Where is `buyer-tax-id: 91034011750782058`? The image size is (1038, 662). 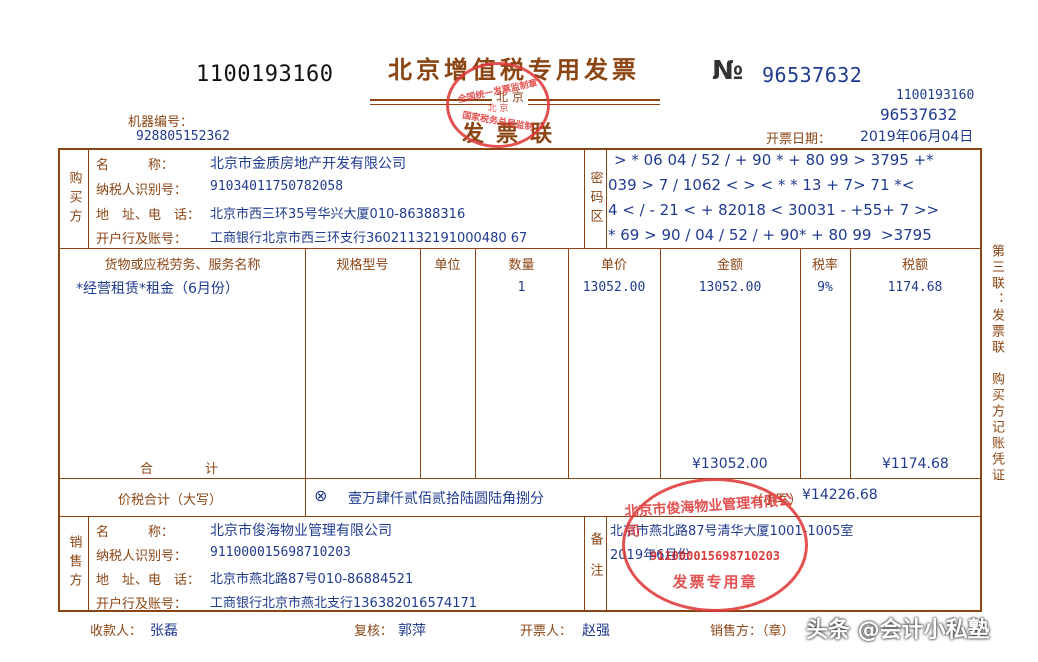 buyer-tax-id: 91034011750782058 is located at coordinates (277, 186).